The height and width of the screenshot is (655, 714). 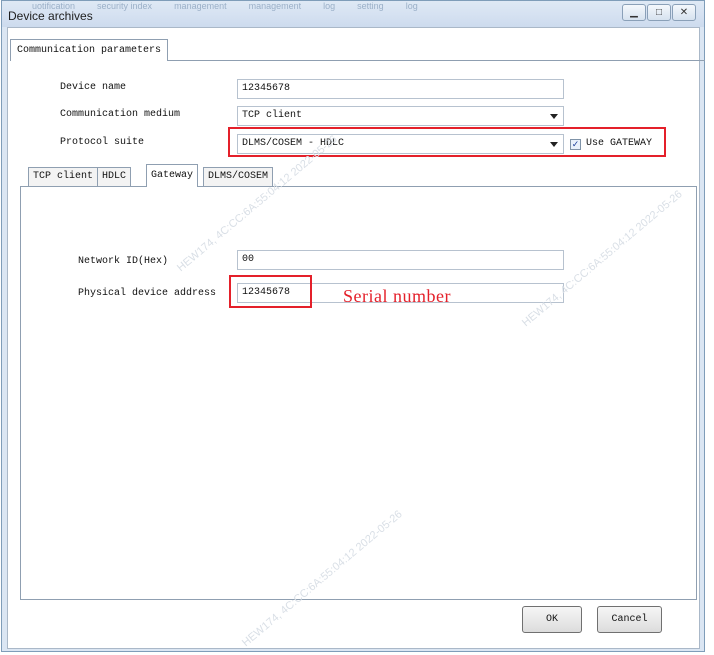 I want to click on close-button: ✕, so click(x=684, y=12).